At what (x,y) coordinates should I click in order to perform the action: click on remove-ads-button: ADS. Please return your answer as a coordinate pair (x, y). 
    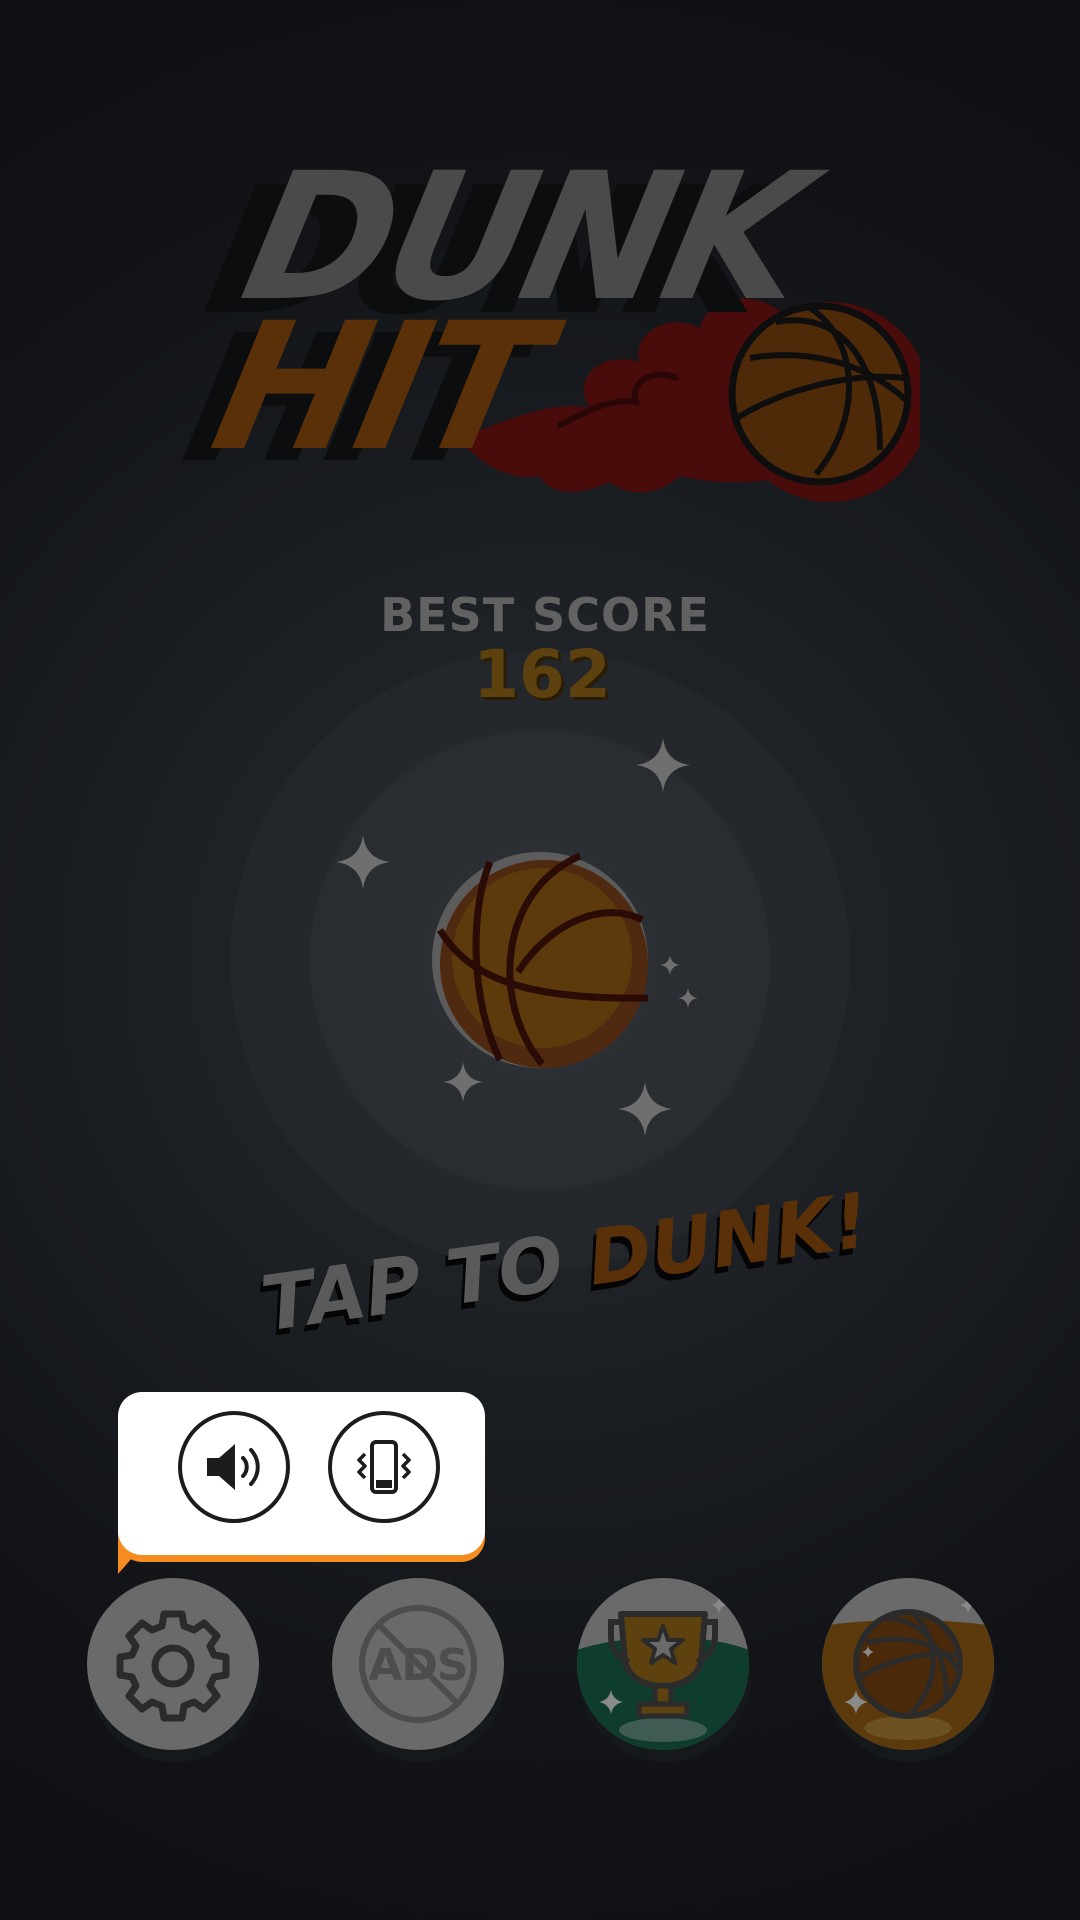
    Looking at the image, I should click on (418, 1664).